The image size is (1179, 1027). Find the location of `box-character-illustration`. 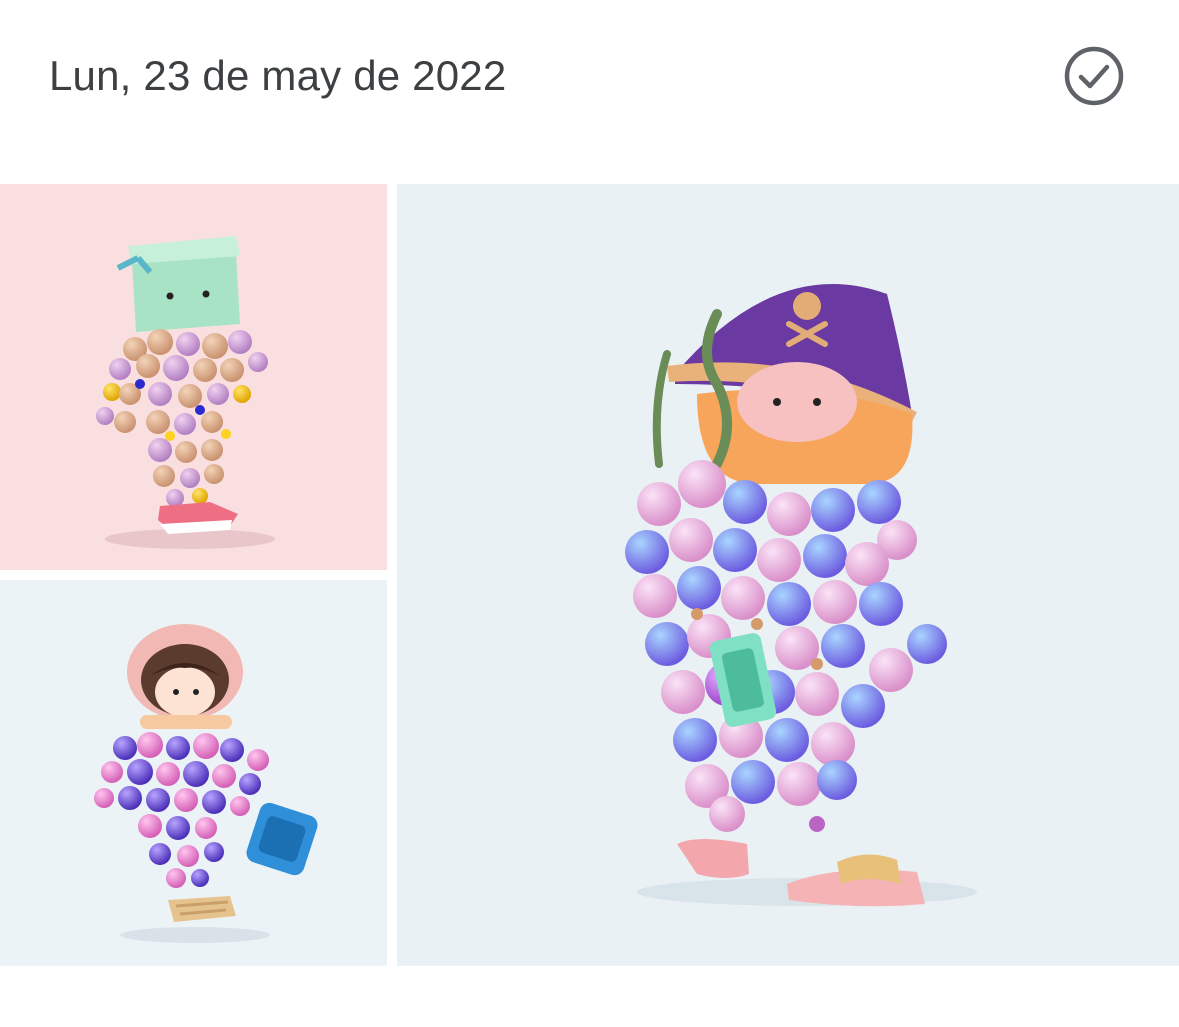

box-character-illustration is located at coordinates (185, 392).